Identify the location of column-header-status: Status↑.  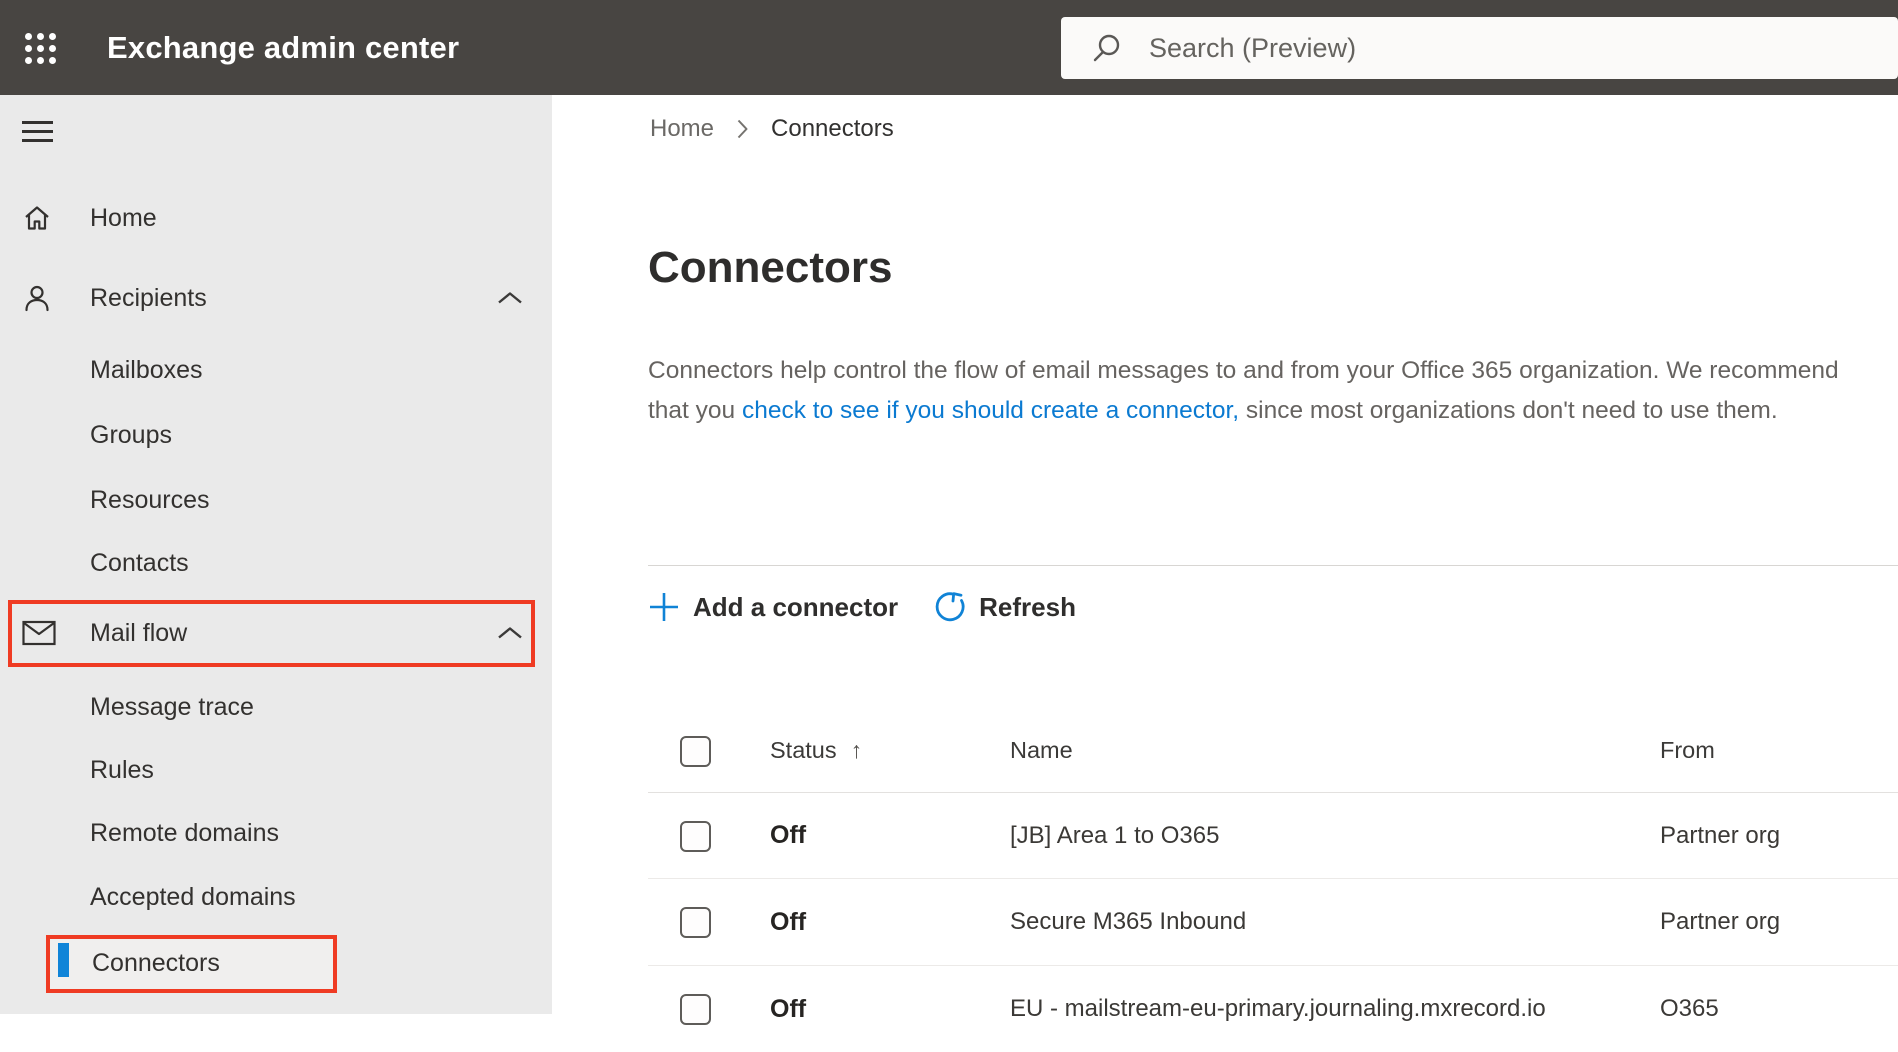
(816, 750).